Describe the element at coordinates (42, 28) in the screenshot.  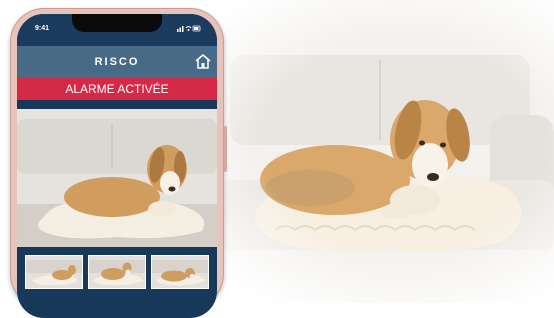
I see `status-time: 9:41` at that location.